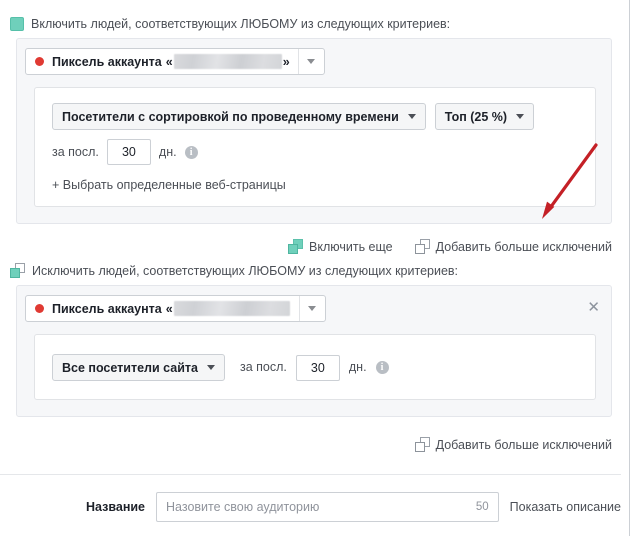 This screenshot has width=630, height=536. Describe the element at coordinates (523, 444) in the screenshot. I see `add-exclusions-label-bottom: Добавить больше исключений` at that location.